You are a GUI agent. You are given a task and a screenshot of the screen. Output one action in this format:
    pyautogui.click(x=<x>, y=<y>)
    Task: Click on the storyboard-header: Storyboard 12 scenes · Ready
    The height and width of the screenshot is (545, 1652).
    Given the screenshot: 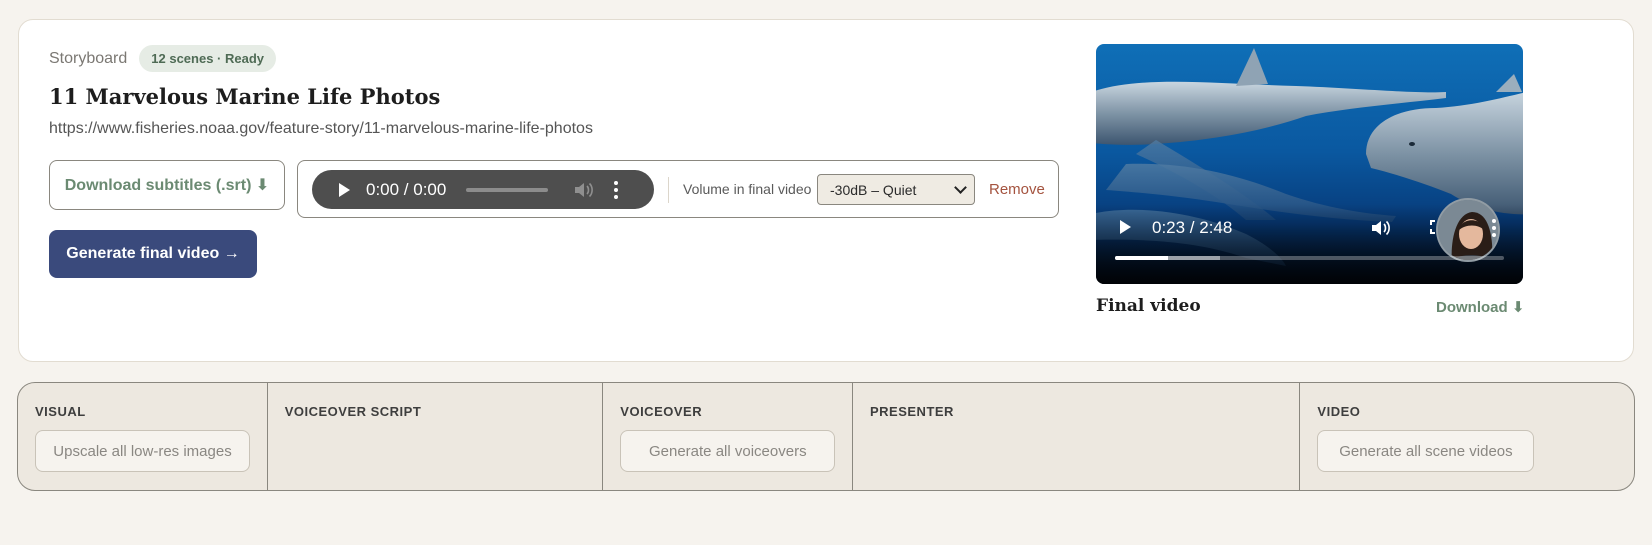 What is the action you would take?
    pyautogui.click(x=162, y=58)
    